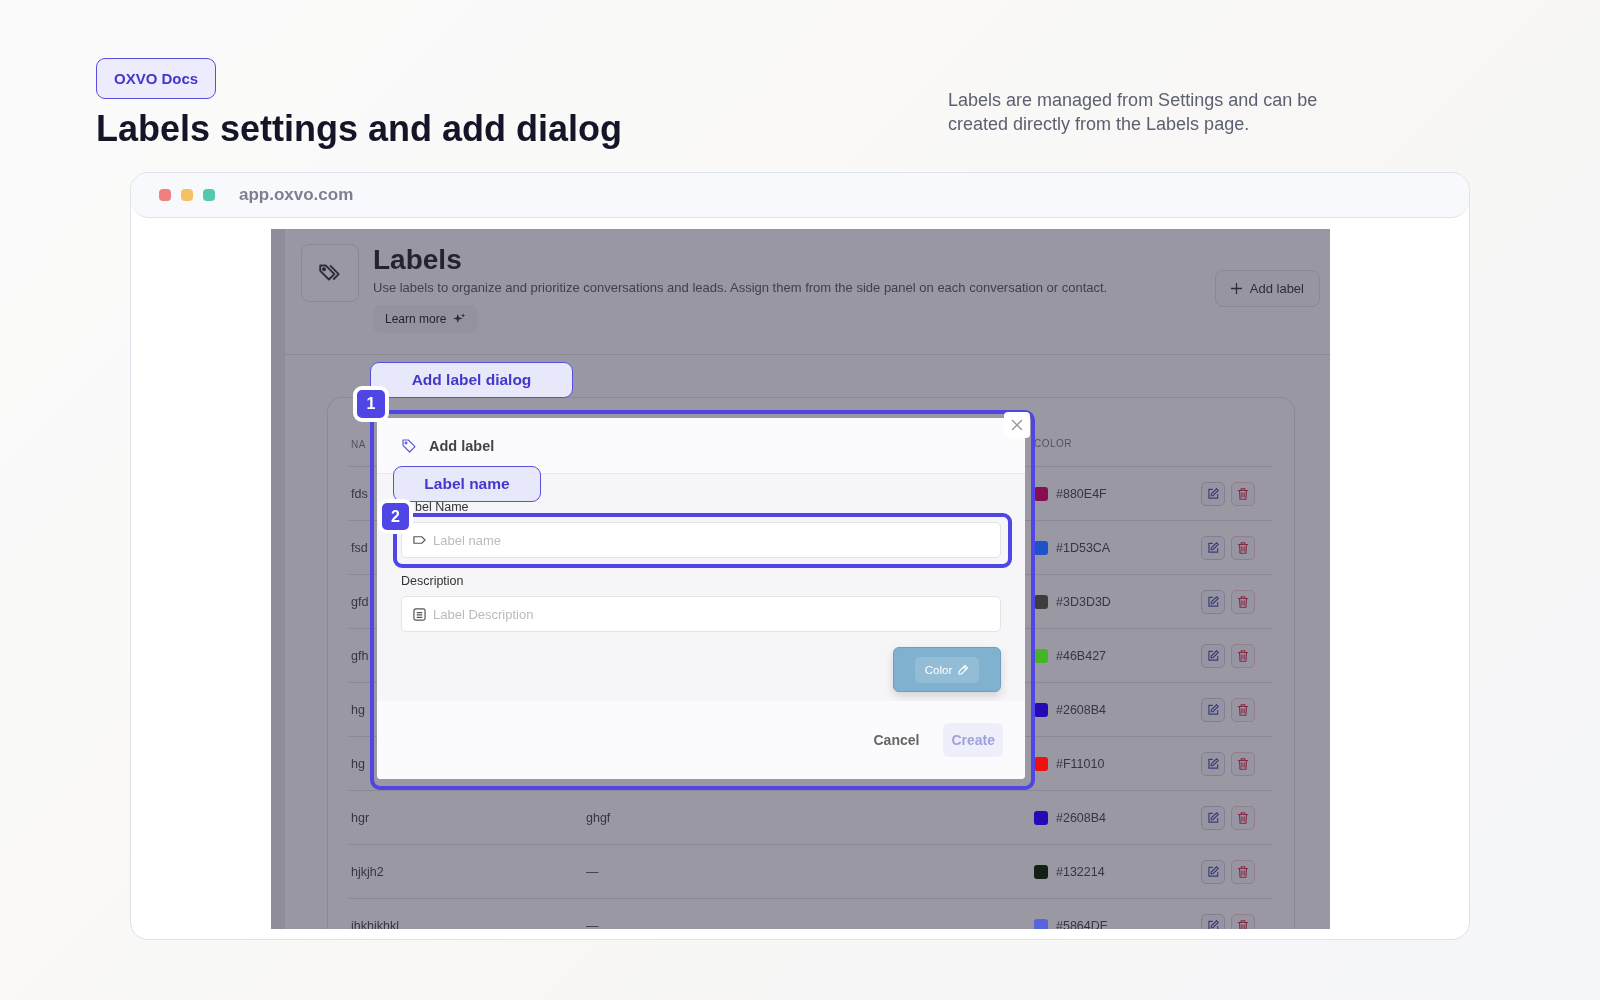 Image resolution: width=1600 pixels, height=1000 pixels. Describe the element at coordinates (1133, 112) in the screenshot. I see `page-summary: Labels are managed from Settings and can be created directly from the Labels page.` at that location.